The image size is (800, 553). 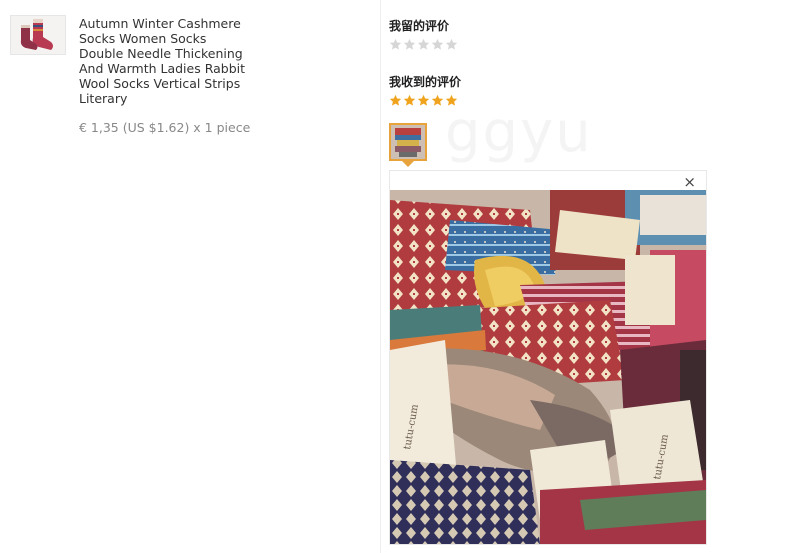 What do you see at coordinates (425, 82) in the screenshot?
I see `received-review-title: 我收到的评价` at bounding box center [425, 82].